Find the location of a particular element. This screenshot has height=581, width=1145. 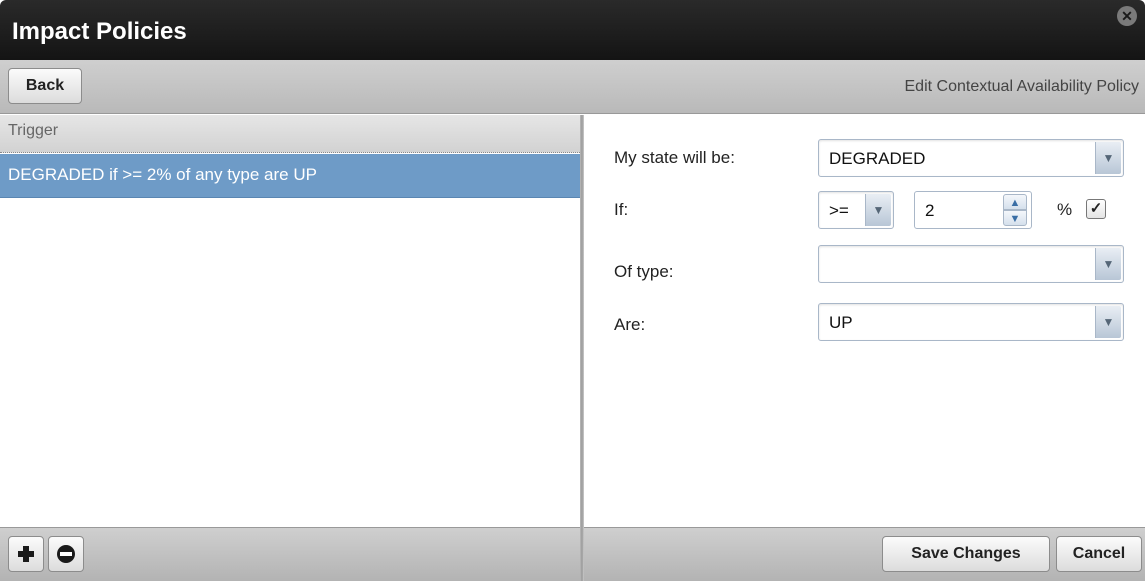

add-trigger-button is located at coordinates (26, 554).